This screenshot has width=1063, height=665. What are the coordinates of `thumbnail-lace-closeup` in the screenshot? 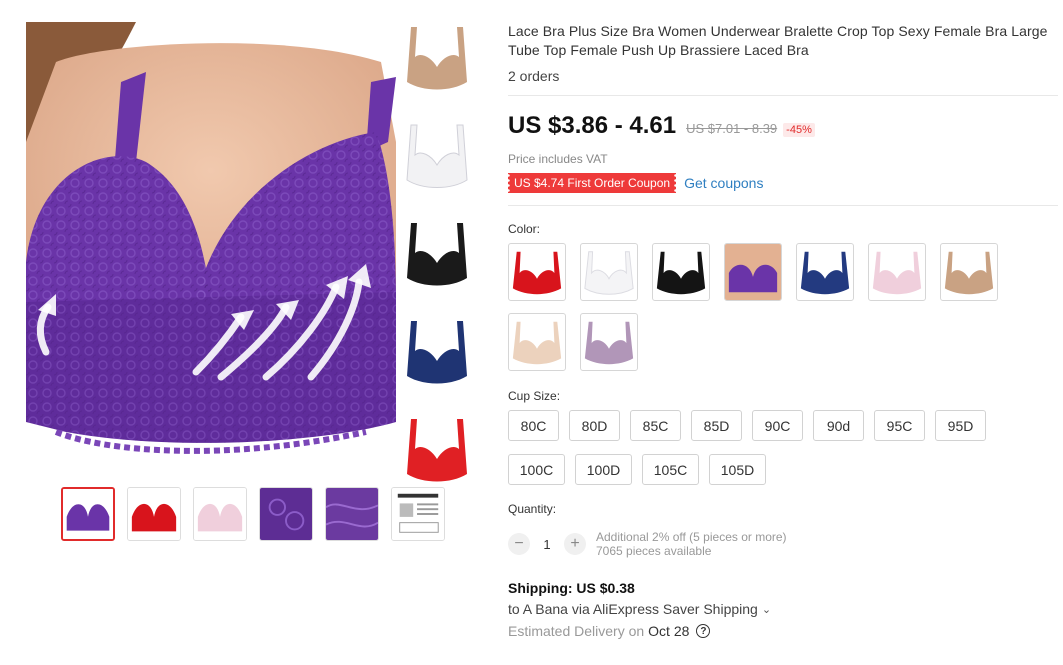 It's located at (286, 514).